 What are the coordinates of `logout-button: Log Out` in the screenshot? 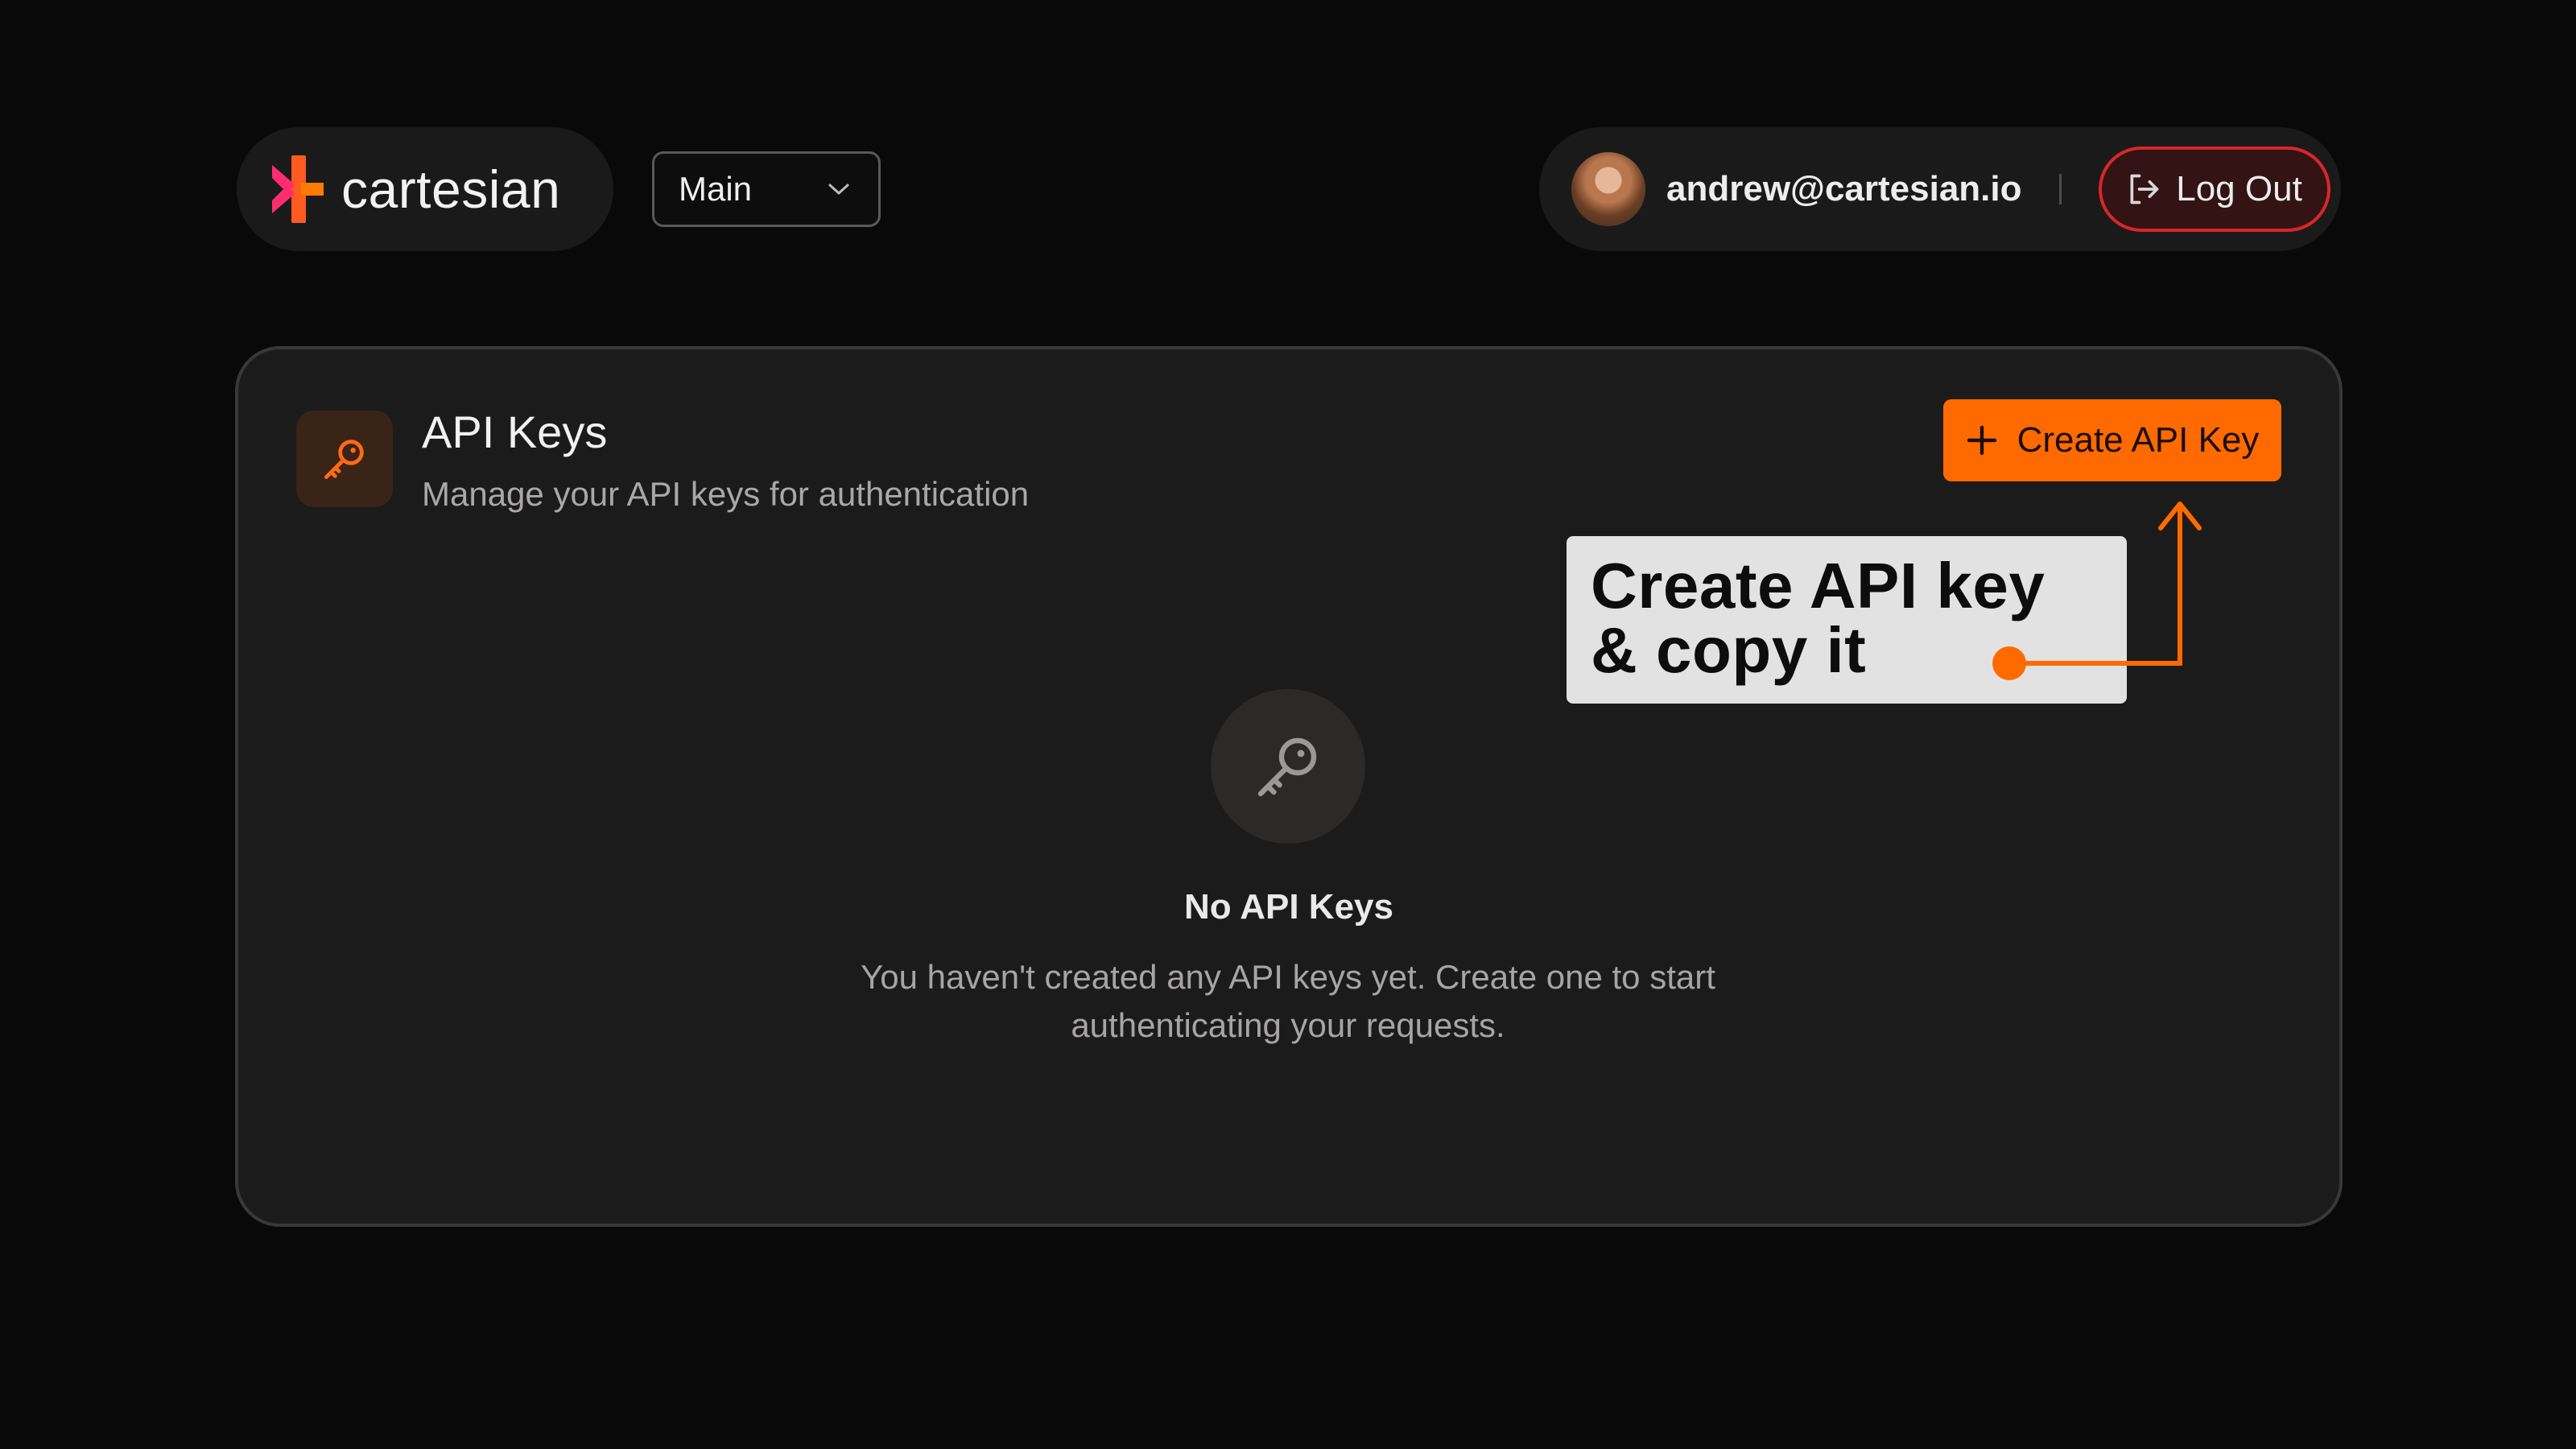 It's located at (2214, 189).